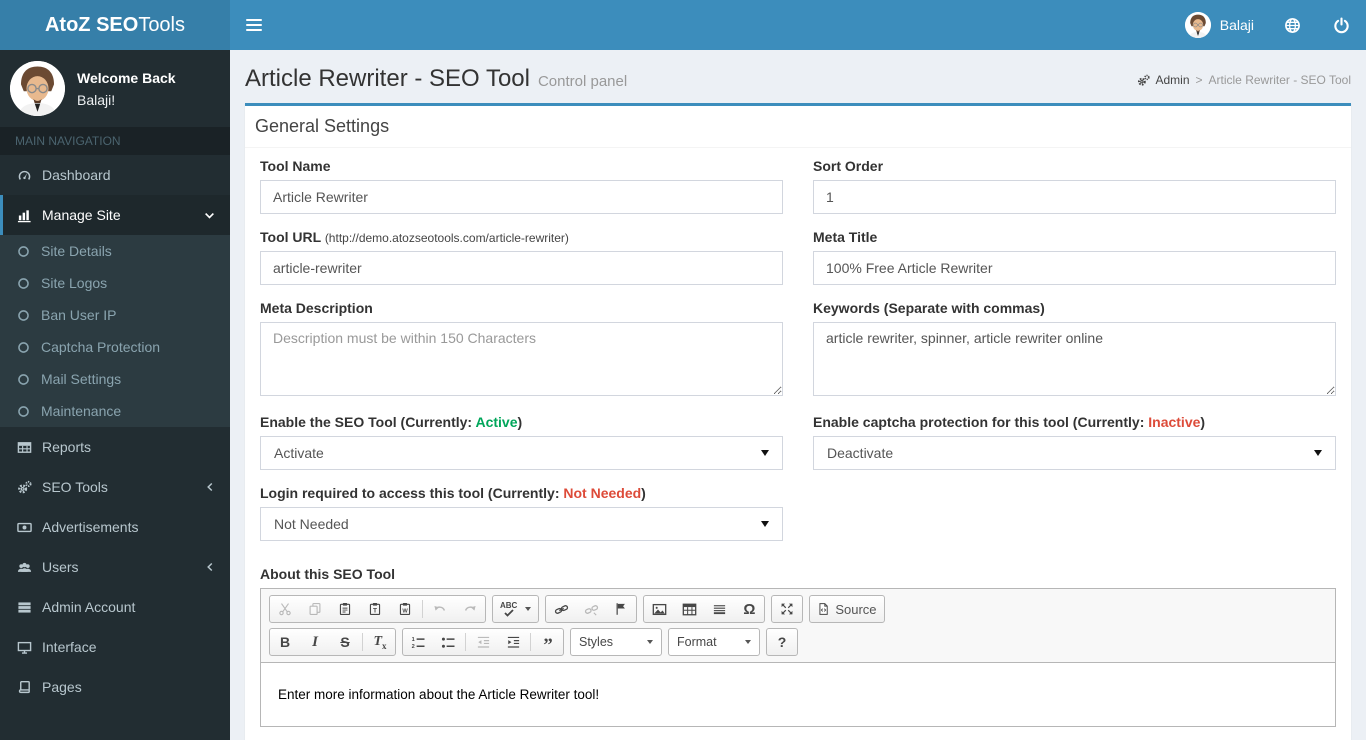 This screenshot has width=1366, height=740. I want to click on horizontal-line-icon, so click(719, 609).